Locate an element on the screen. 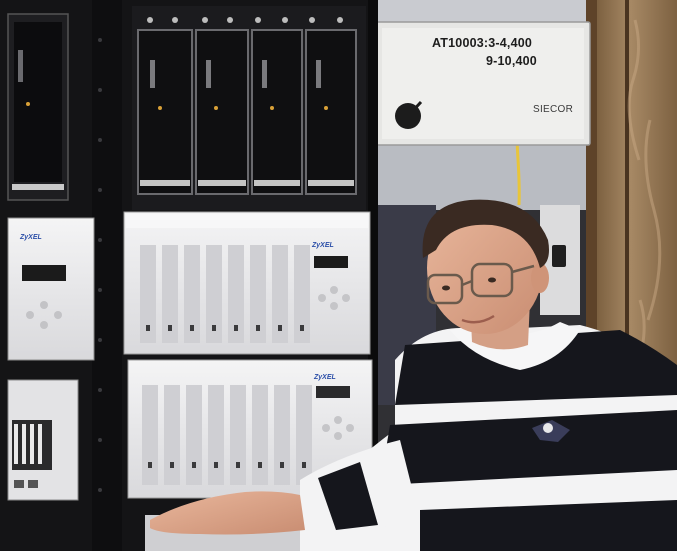  power-module-left is located at coordinates (38, 107).